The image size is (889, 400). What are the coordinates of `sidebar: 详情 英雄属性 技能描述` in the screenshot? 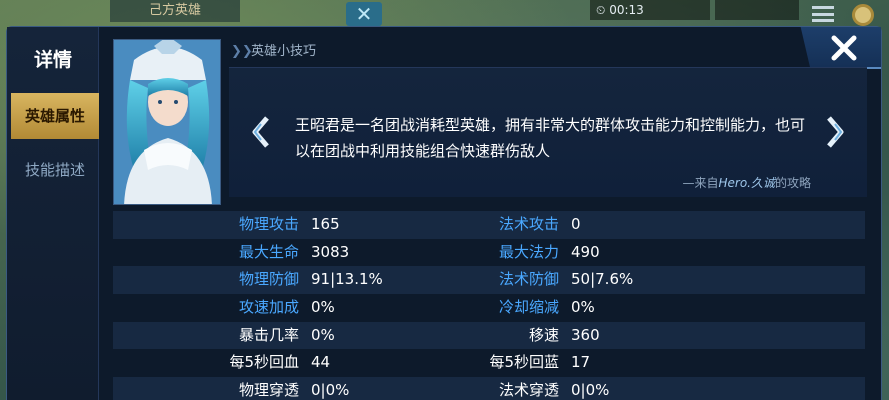 It's located at (53, 213).